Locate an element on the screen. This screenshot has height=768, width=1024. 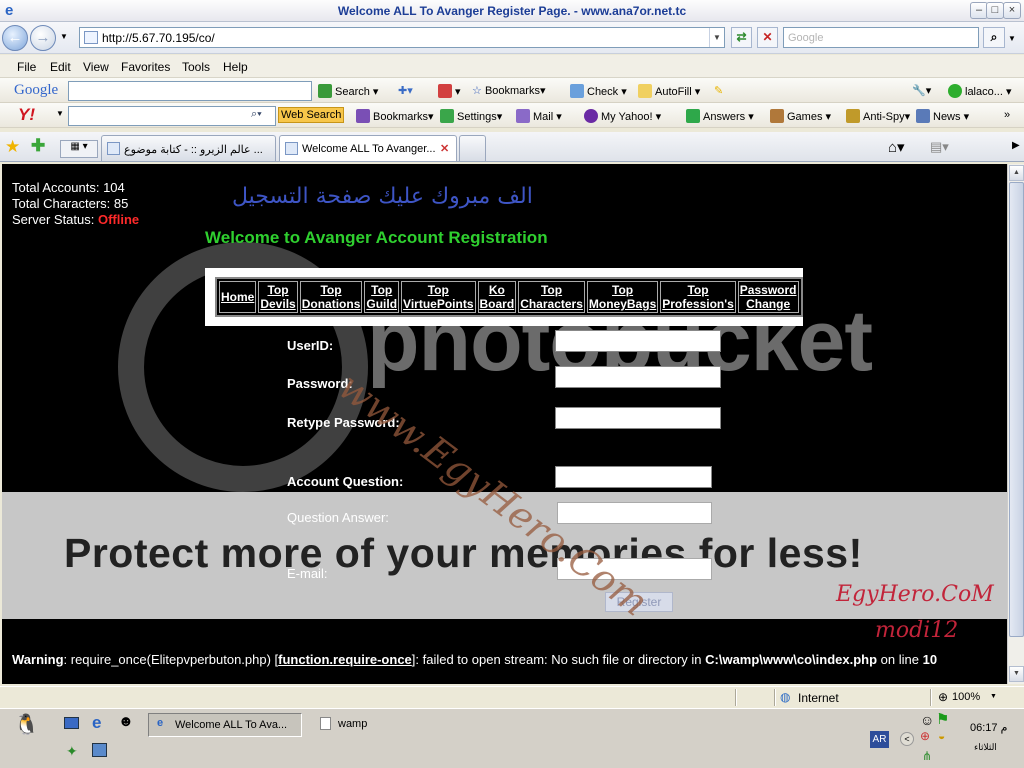
wrench-icon: 🔧▾ is located at coordinates (921, 90).